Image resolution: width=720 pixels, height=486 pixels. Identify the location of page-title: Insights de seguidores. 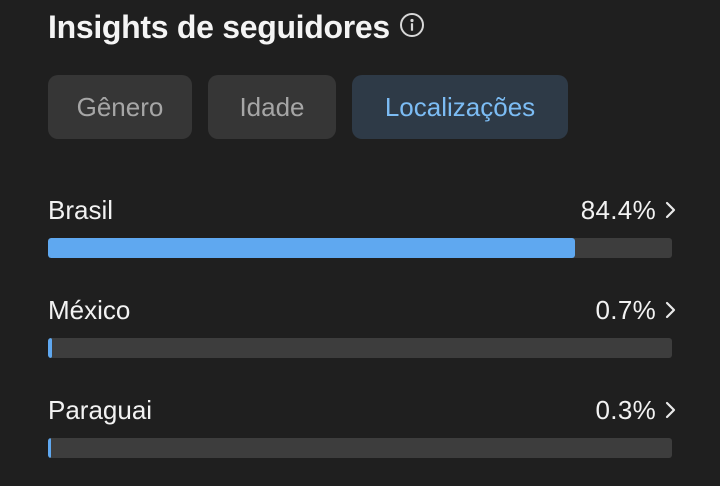
(219, 26).